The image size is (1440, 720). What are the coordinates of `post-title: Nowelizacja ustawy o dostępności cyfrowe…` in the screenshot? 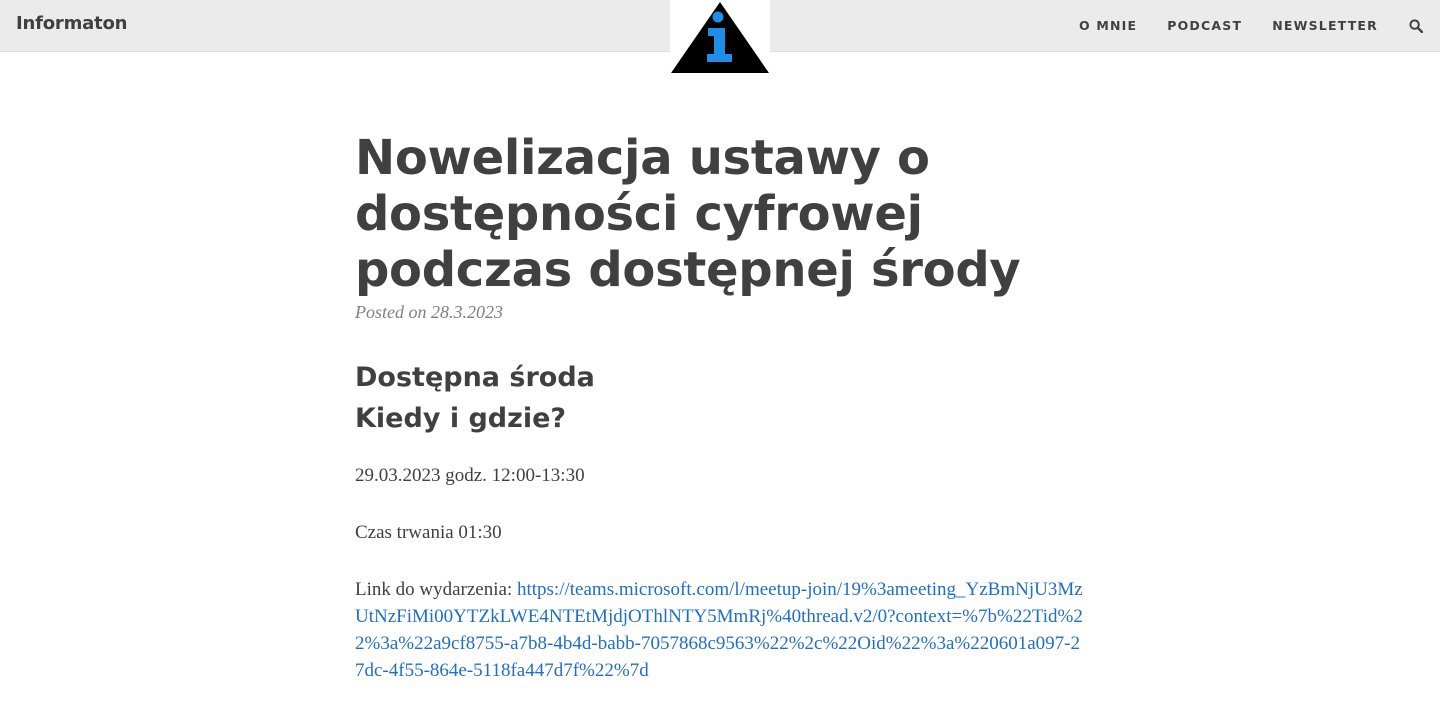 It's located at (688, 214).